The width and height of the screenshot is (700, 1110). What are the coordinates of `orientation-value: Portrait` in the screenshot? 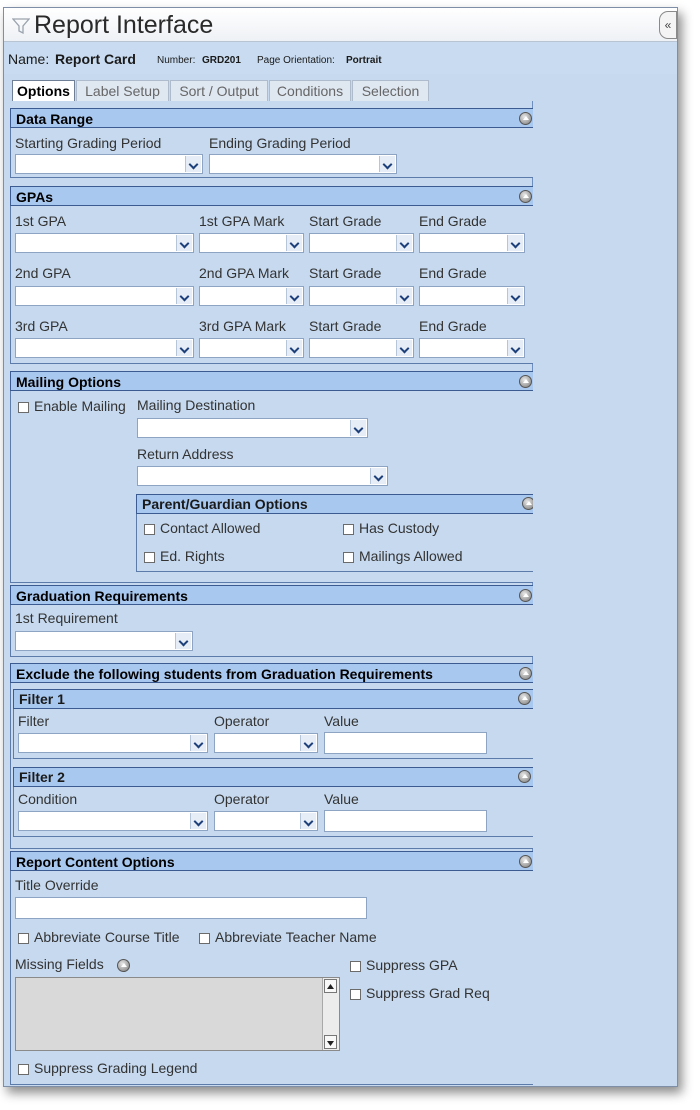 It's located at (364, 60).